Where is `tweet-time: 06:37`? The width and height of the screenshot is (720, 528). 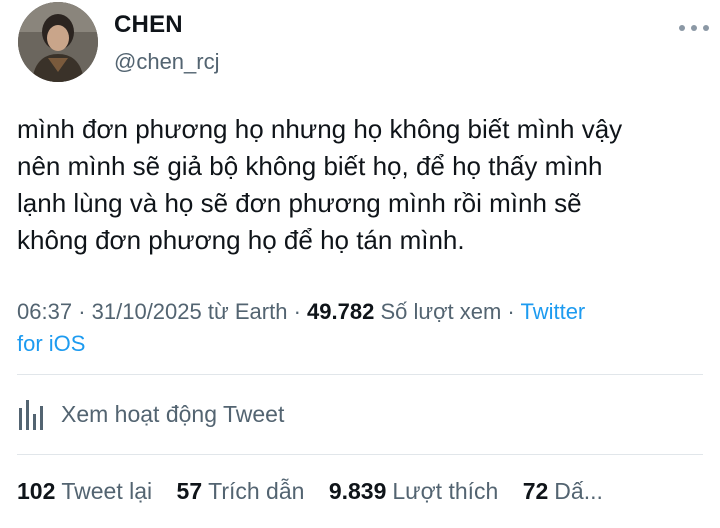 tweet-time: 06:37 is located at coordinates (44, 311).